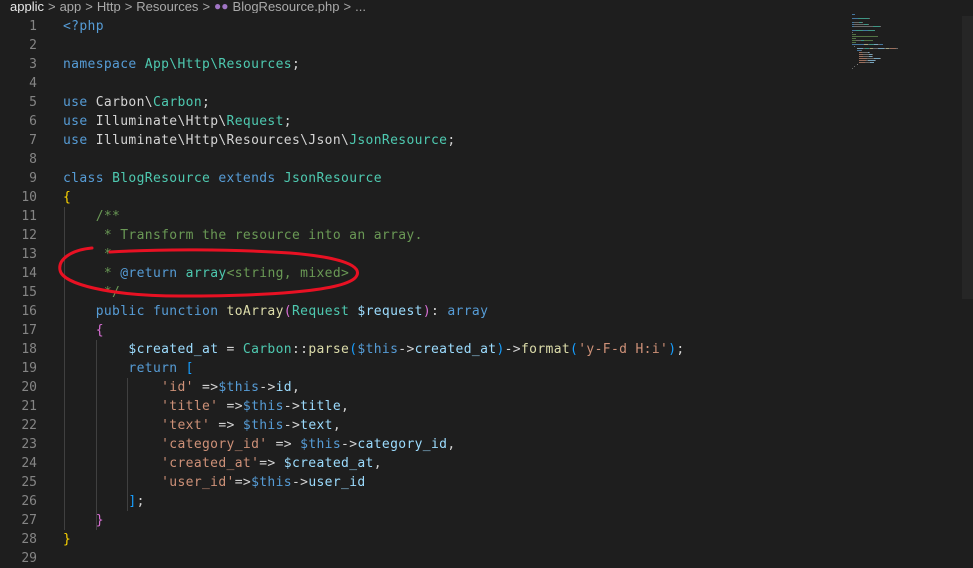 The width and height of the screenshot is (973, 568). Describe the element at coordinates (967, 157) in the screenshot. I see `vertical-scrollbar-thumb` at that location.